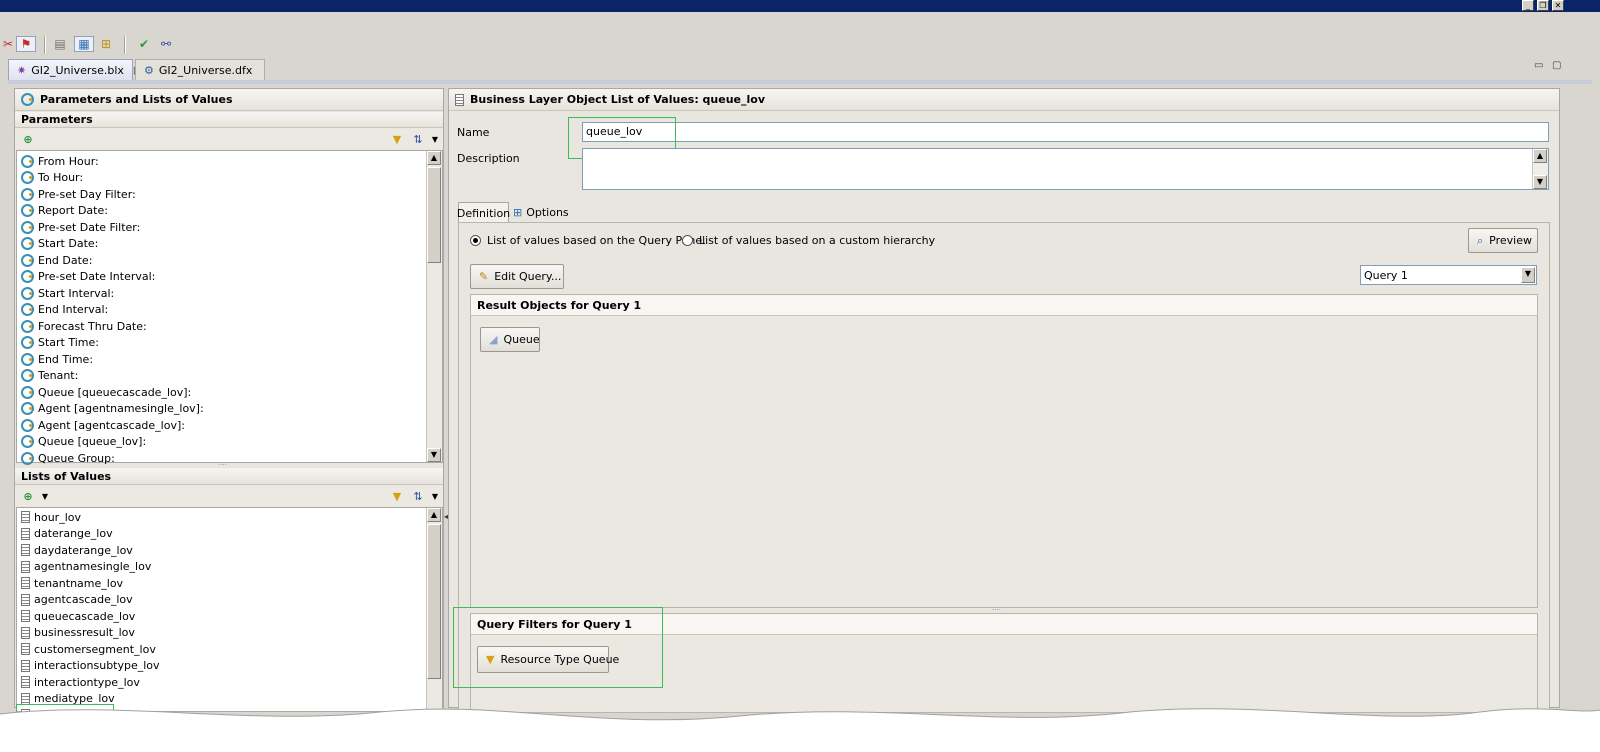  Describe the element at coordinates (221, 260) in the screenshot. I see `parameter-item: End Date:` at that location.